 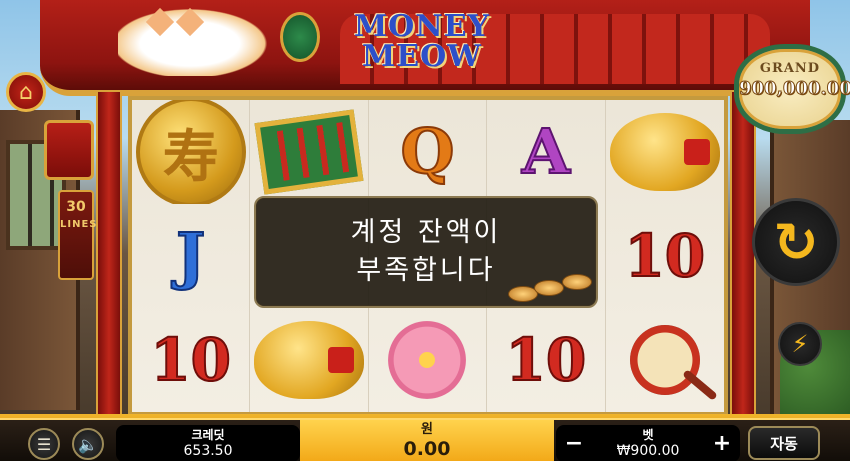 What do you see at coordinates (79, 224) in the screenshot?
I see `lines-word: LINES` at bounding box center [79, 224].